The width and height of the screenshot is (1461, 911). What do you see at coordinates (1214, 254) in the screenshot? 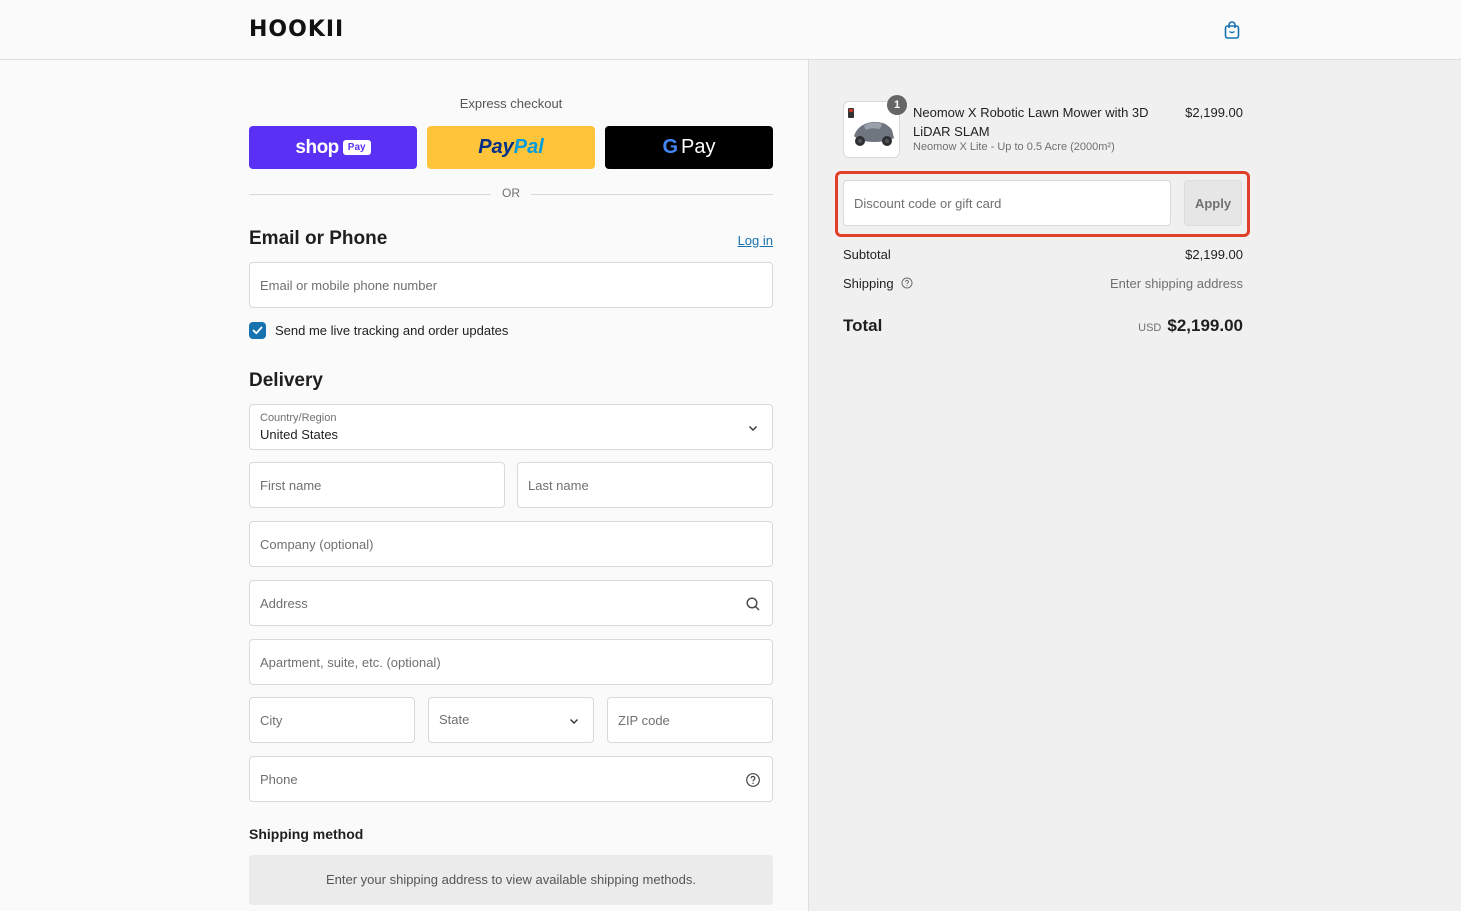
I see `subtotal-value: $2,199.00` at bounding box center [1214, 254].